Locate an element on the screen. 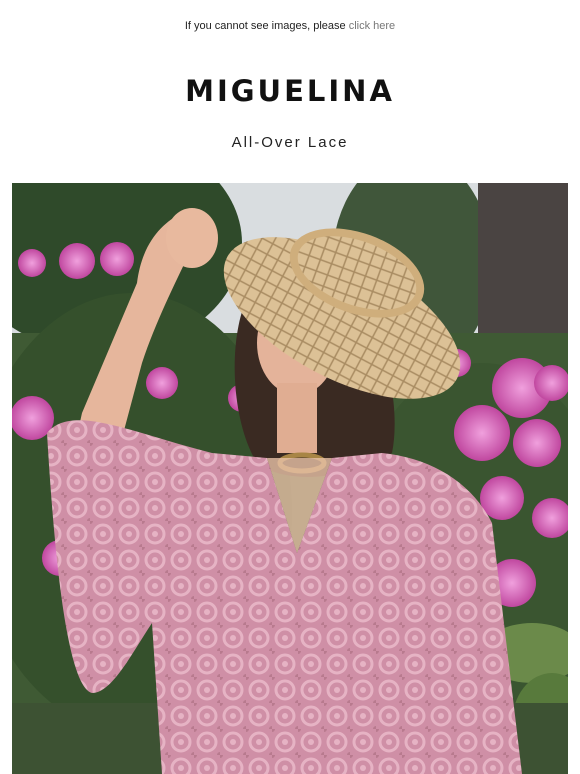 The height and width of the screenshot is (774, 580). view-in-browser-link: click here is located at coordinates (372, 26).